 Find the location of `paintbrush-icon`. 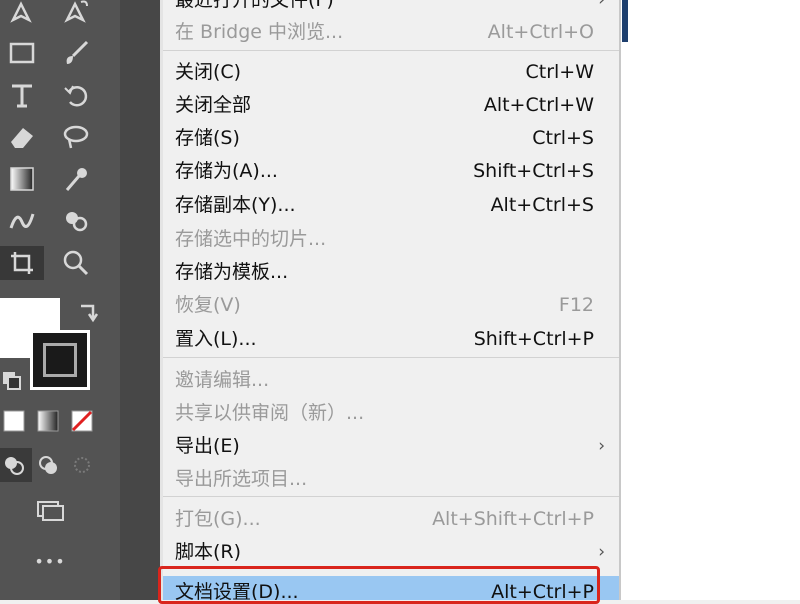

paintbrush-icon is located at coordinates (76, 53).